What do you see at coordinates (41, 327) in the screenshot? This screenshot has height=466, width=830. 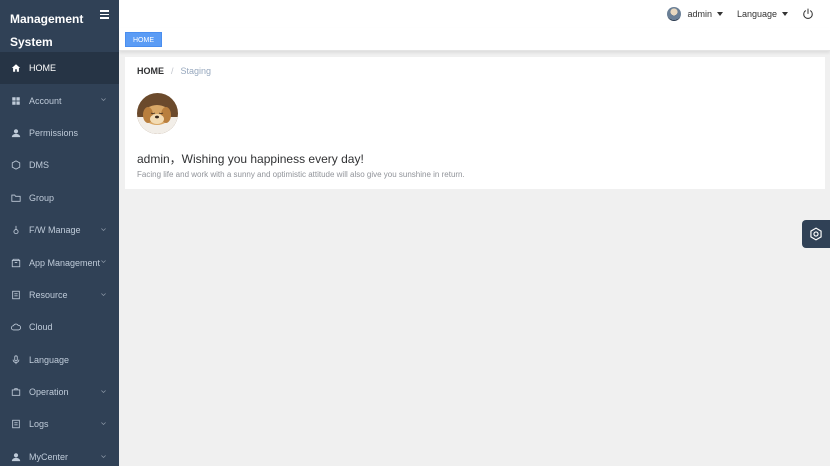 I see `sidebar-item-label: Cloud` at bounding box center [41, 327].